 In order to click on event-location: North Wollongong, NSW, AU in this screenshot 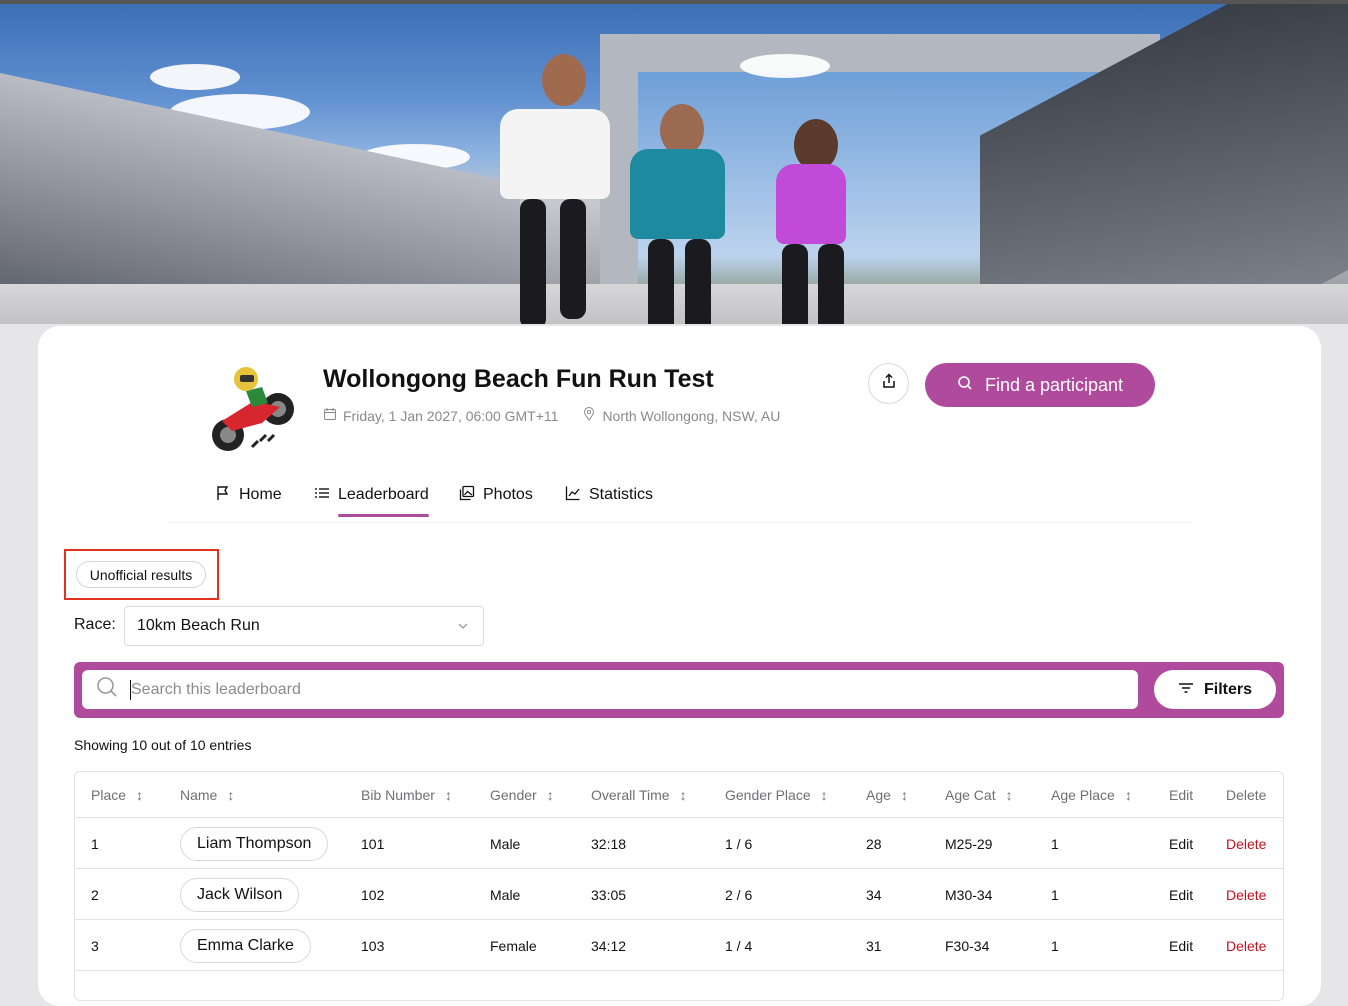, I will do `click(691, 415)`.